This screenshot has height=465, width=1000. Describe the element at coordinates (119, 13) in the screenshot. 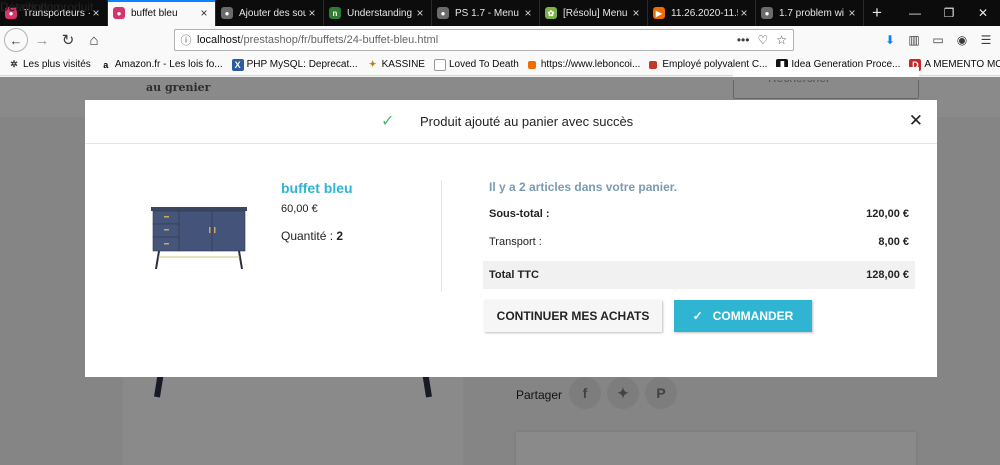

I see `prestashop-icon: ●` at that location.